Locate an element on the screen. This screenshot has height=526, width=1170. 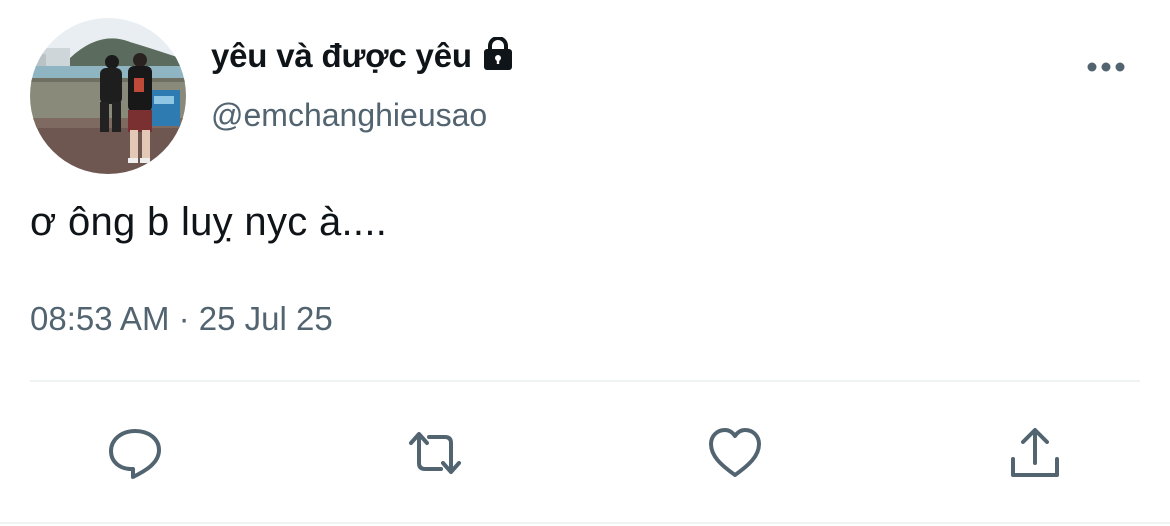
share-icon is located at coordinates (1035, 452).